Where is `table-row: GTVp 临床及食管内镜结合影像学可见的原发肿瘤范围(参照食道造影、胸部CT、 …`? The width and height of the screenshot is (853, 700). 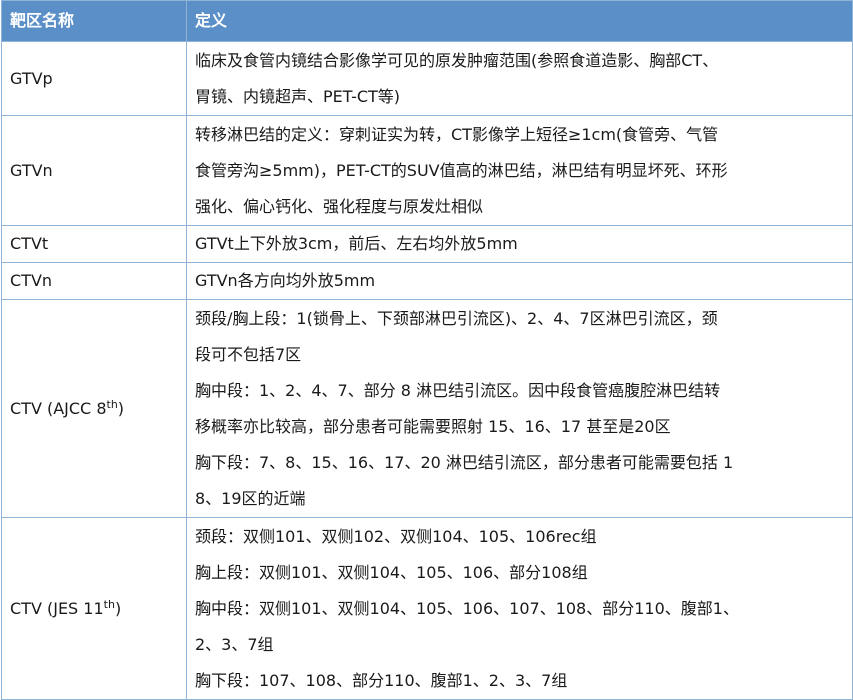 table-row: GTVp 临床及食管内镜结合影像学可见的原发肿瘤范围(参照食道造影、胸部CT、 … is located at coordinates (427, 78).